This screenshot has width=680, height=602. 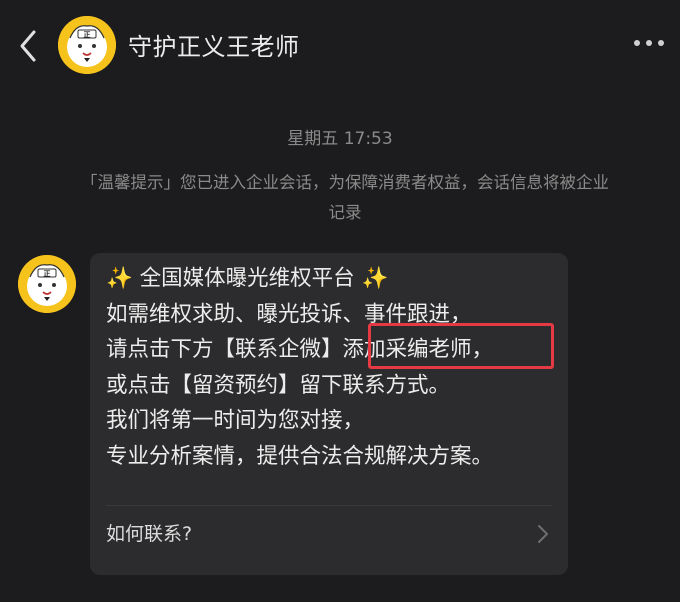 I want to click on message-line-5: 我们将第一时间为您对接，, so click(x=235, y=420).